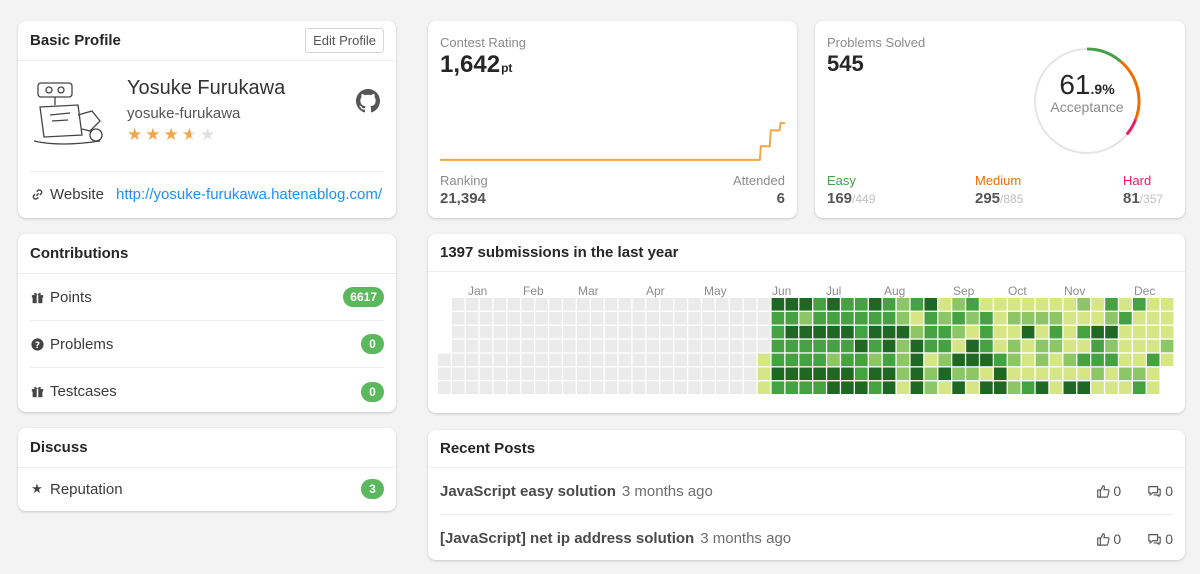 The height and width of the screenshot is (574, 1200). Describe the element at coordinates (368, 103) in the screenshot. I see `github-icon` at that location.